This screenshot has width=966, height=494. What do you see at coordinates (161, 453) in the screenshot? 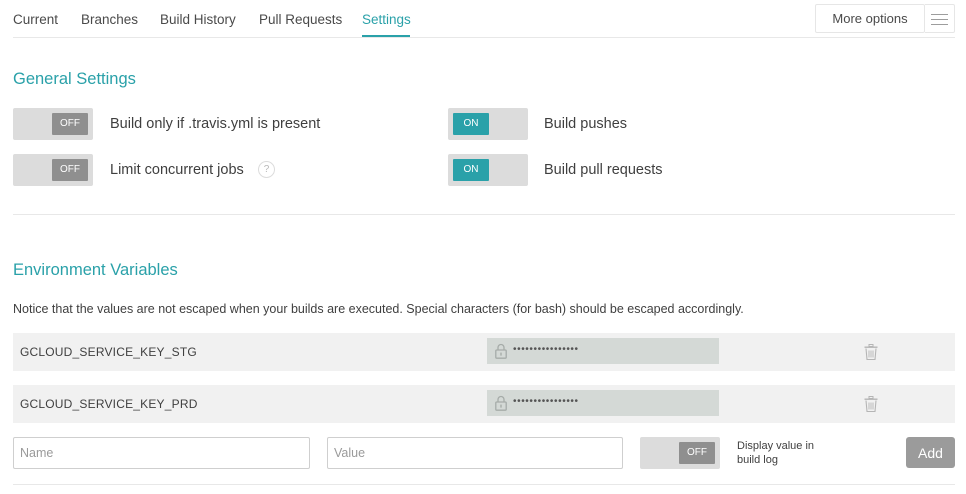
I see `env-name-input` at bounding box center [161, 453].